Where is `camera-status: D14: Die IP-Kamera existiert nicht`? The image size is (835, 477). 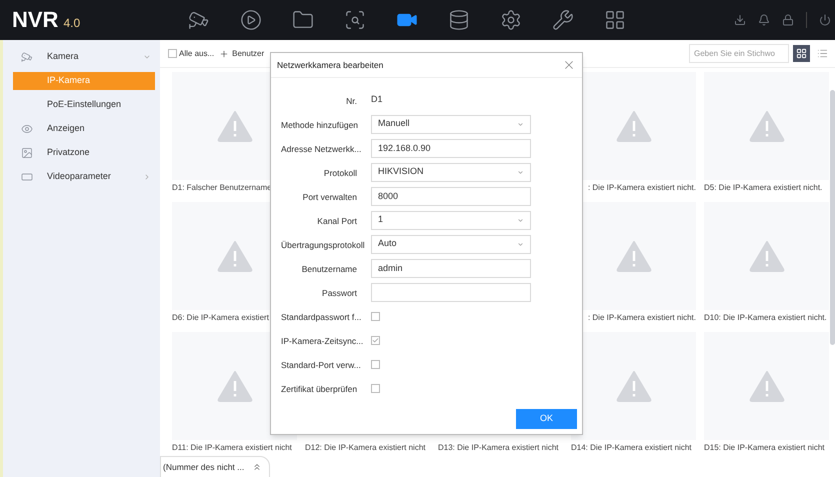 camera-status: D14: Die IP-Kamera existiert nicht is located at coordinates (631, 448).